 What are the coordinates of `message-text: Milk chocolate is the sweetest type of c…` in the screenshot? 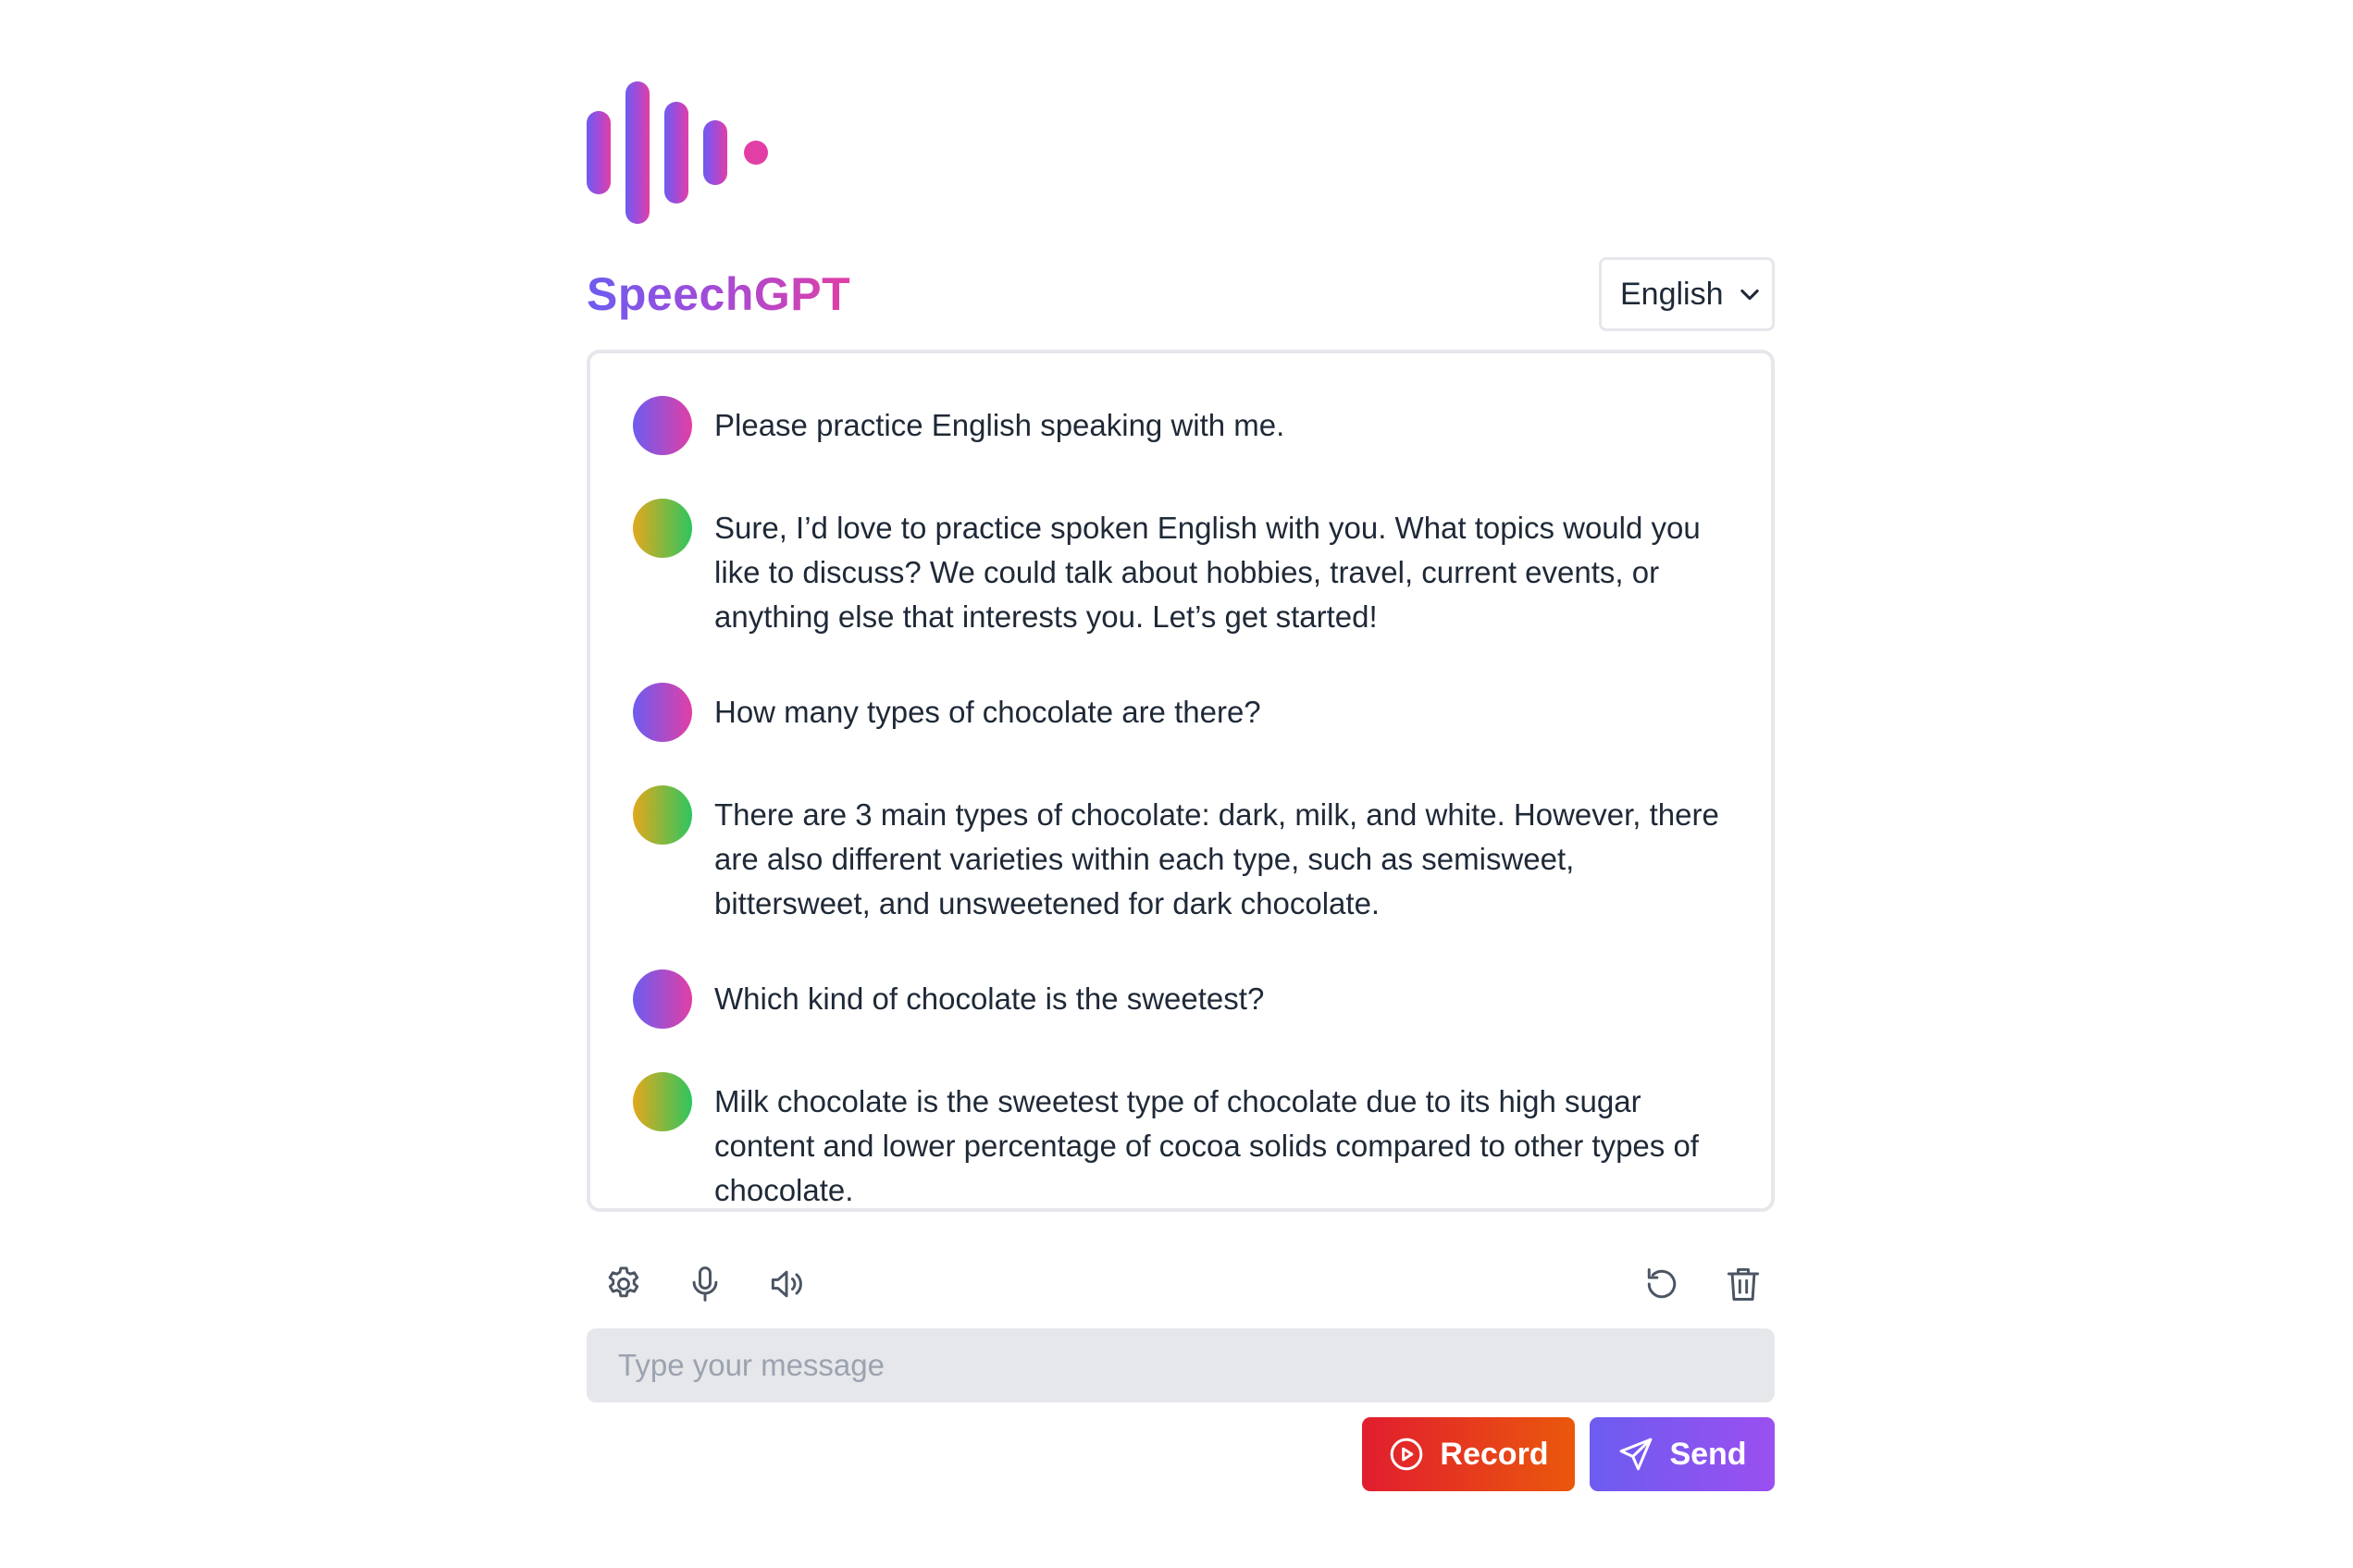 It's located at (1206, 1145).